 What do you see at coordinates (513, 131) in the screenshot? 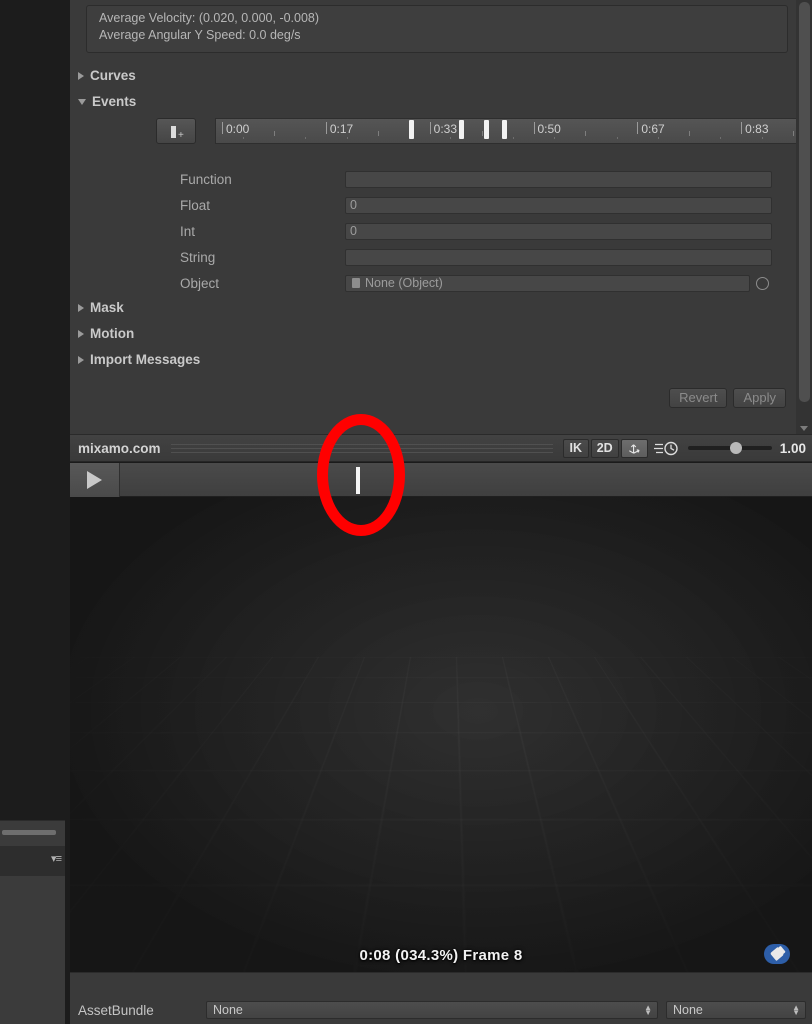
I see `events-time-ruler: 0:000:170:330:500:670:831:00` at bounding box center [513, 131].